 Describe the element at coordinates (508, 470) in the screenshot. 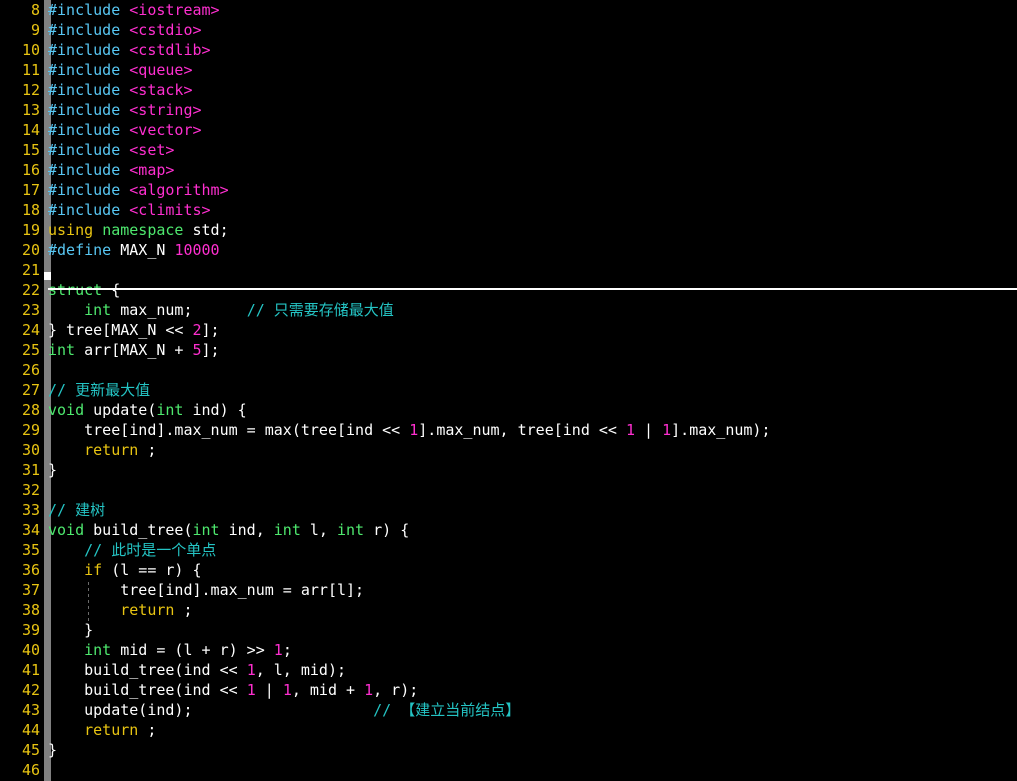

I see `code-line: 31}` at that location.